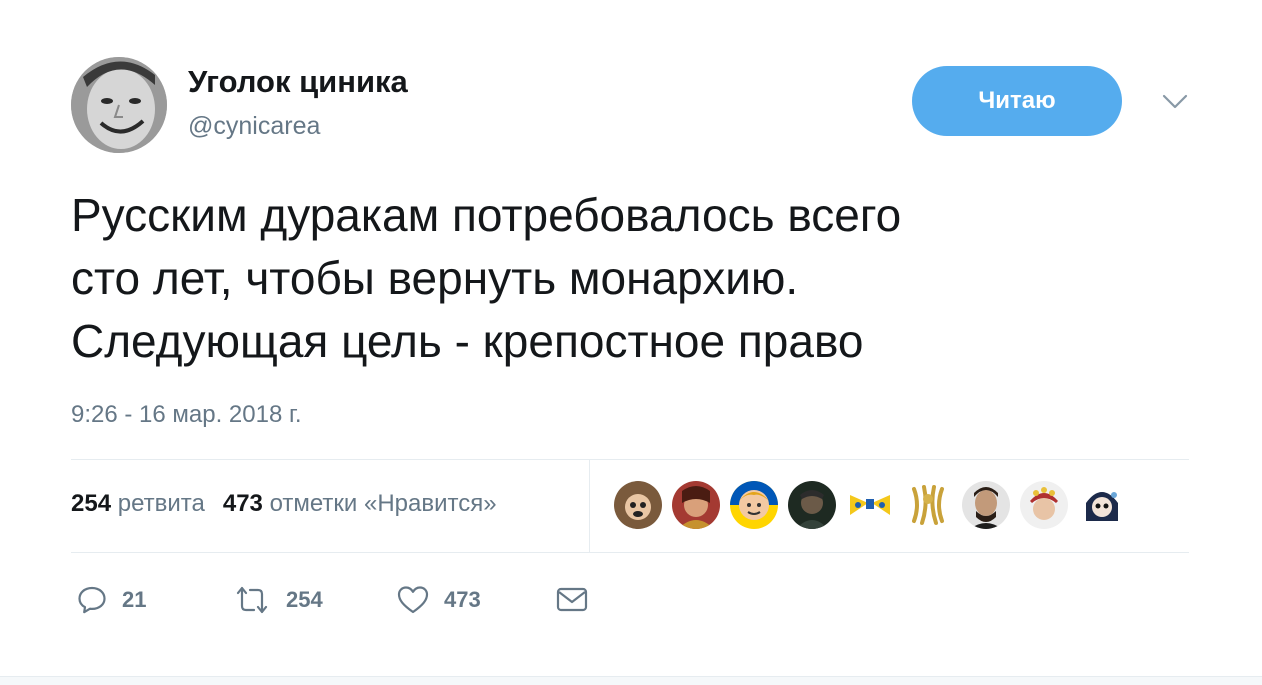 This screenshot has width=1262, height=685. What do you see at coordinates (242, 503) in the screenshot?
I see `likes-count: 473` at bounding box center [242, 503].